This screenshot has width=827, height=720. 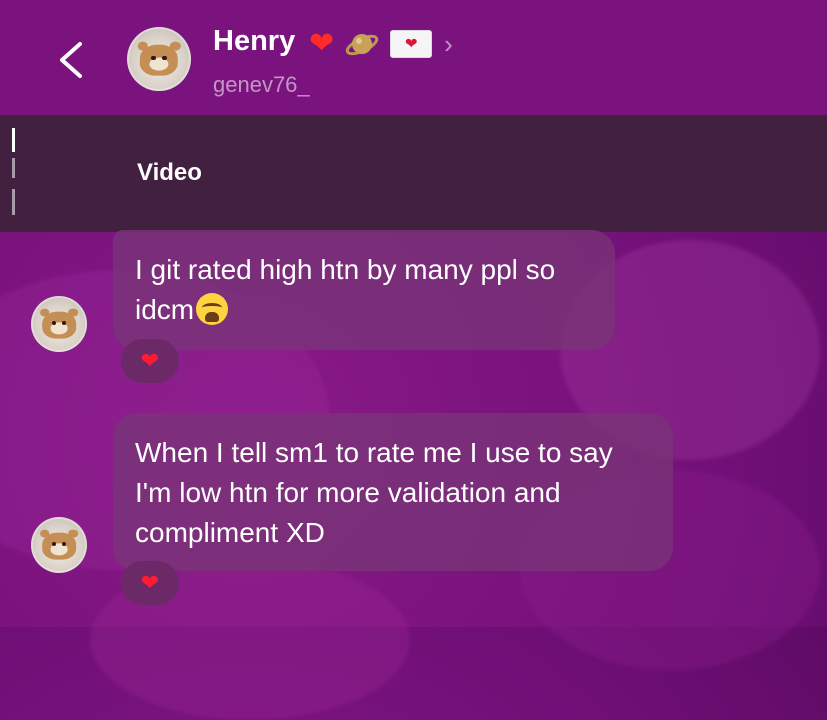 What do you see at coordinates (165, 309) in the screenshot?
I see `message-text-line: idcm` at bounding box center [165, 309].